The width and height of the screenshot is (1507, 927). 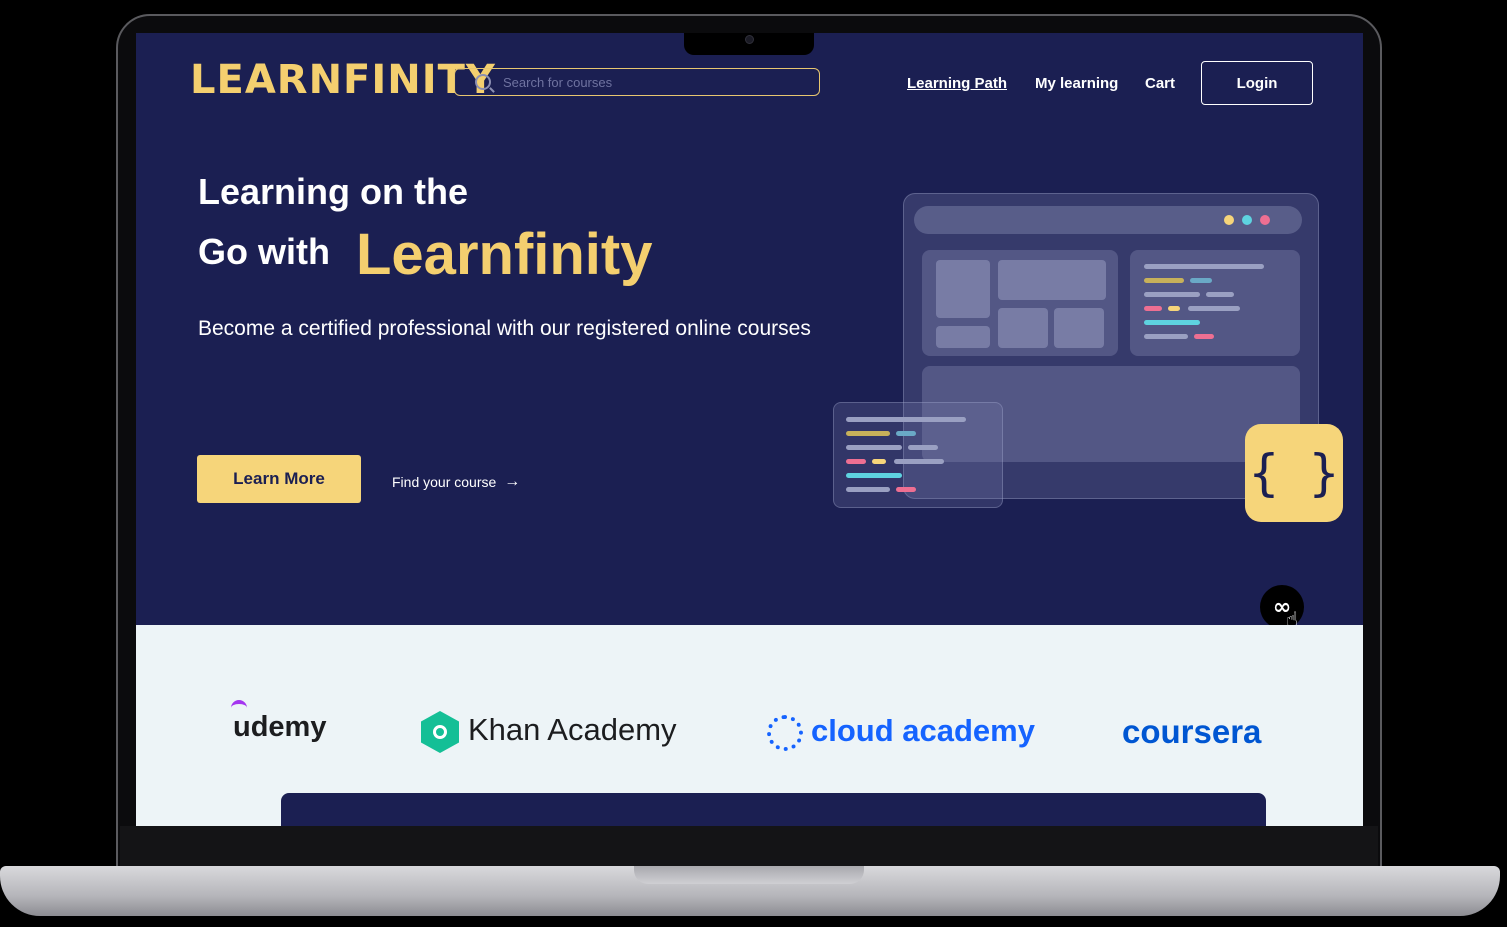 What do you see at coordinates (1160, 83) in the screenshot?
I see `nav-cart: Cart` at bounding box center [1160, 83].